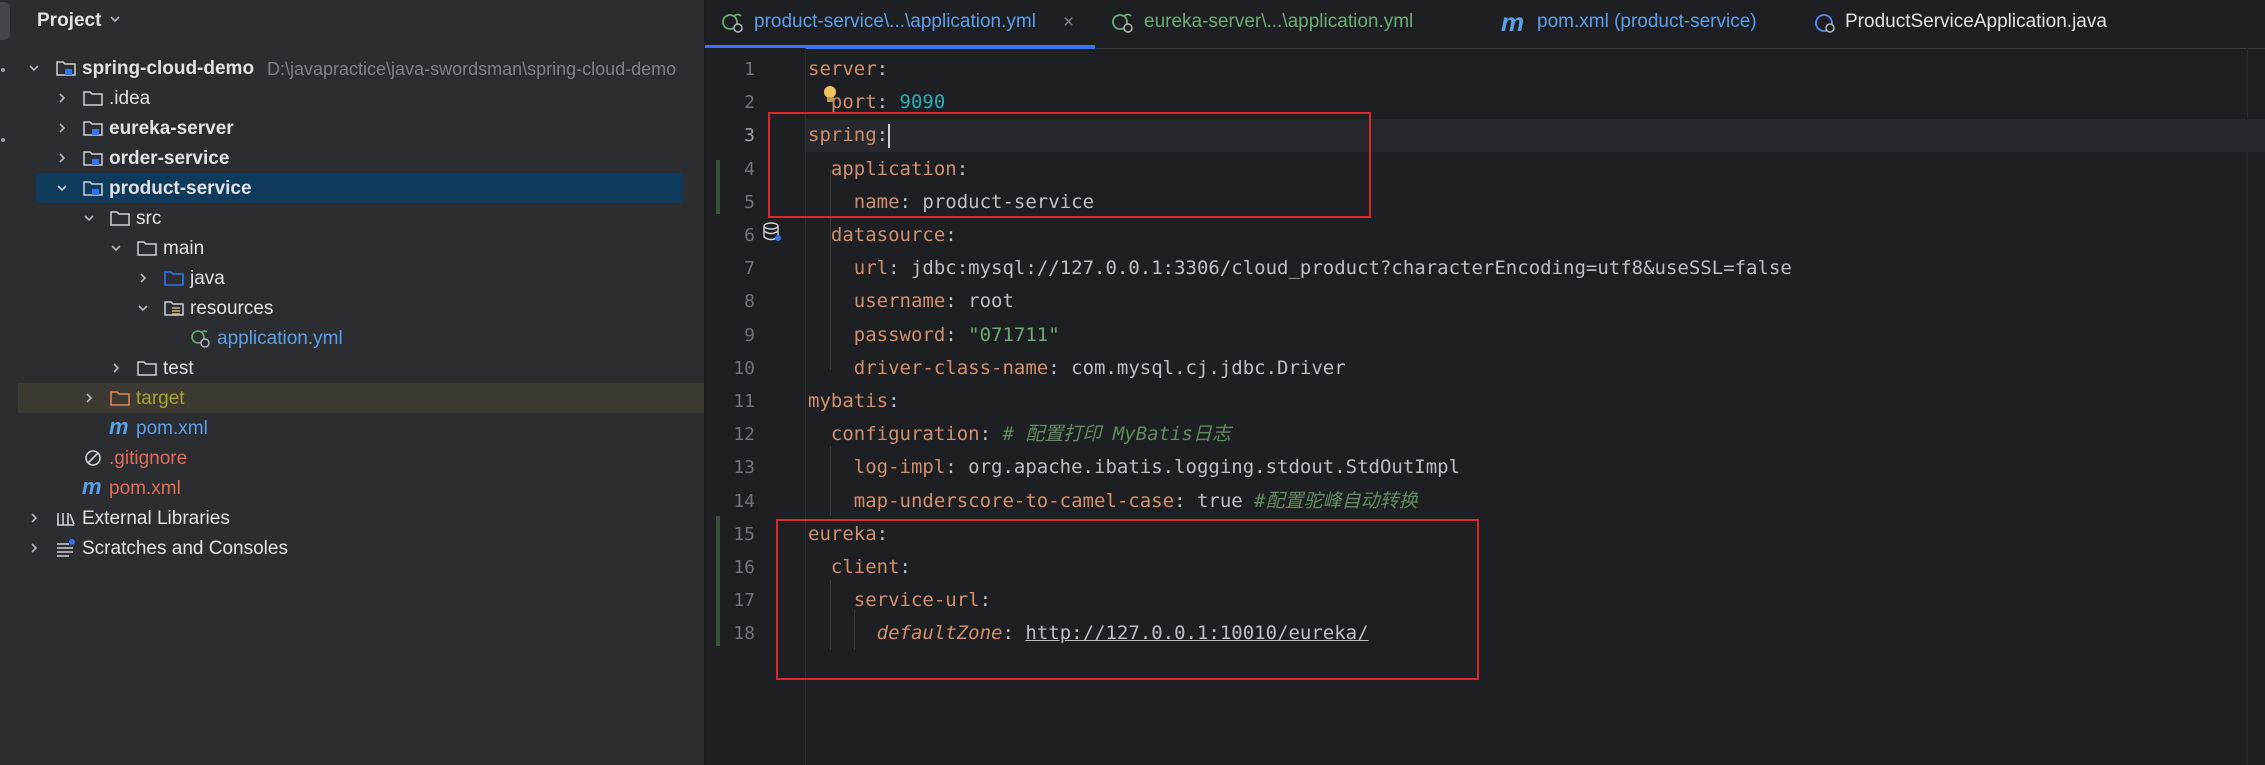  What do you see at coordinates (739, 600) in the screenshot?
I see `line-number: 17` at bounding box center [739, 600].